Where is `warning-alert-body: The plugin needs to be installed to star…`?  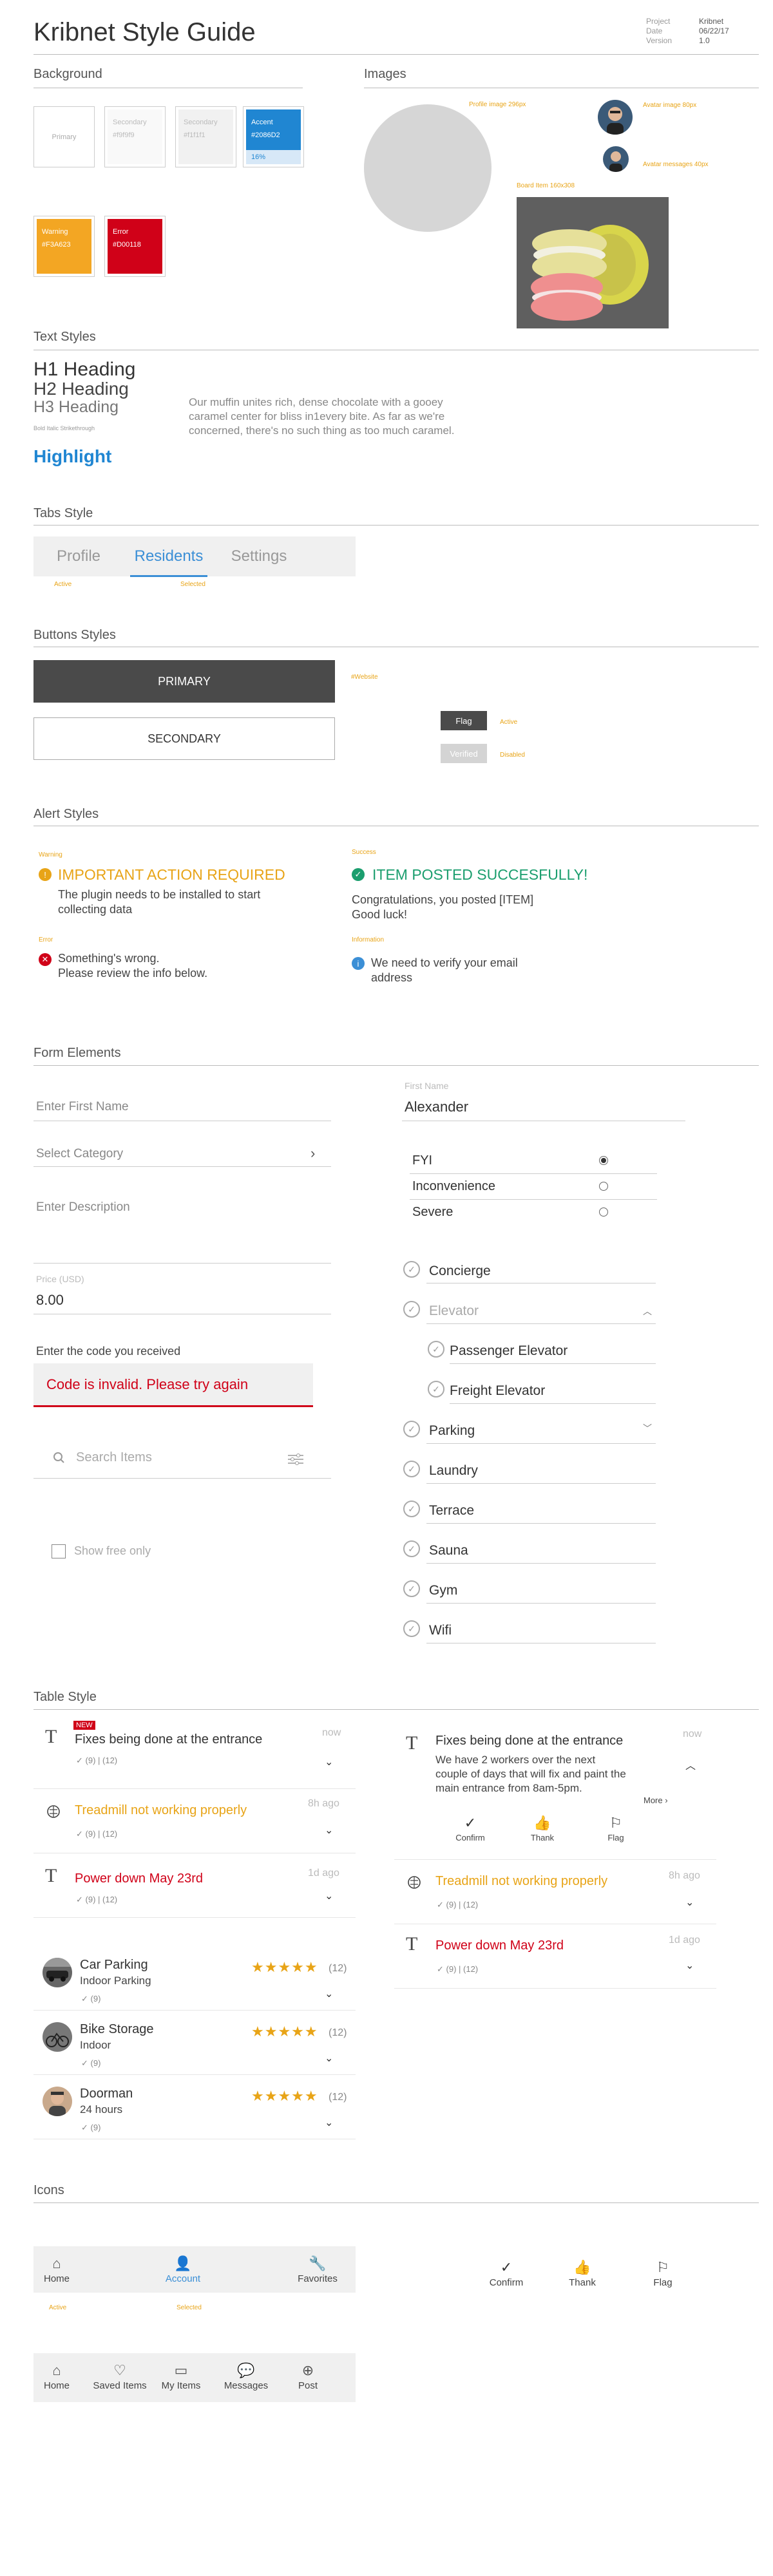
warning-alert-body: The plugin needs to be installed to star… is located at coordinates (159, 902).